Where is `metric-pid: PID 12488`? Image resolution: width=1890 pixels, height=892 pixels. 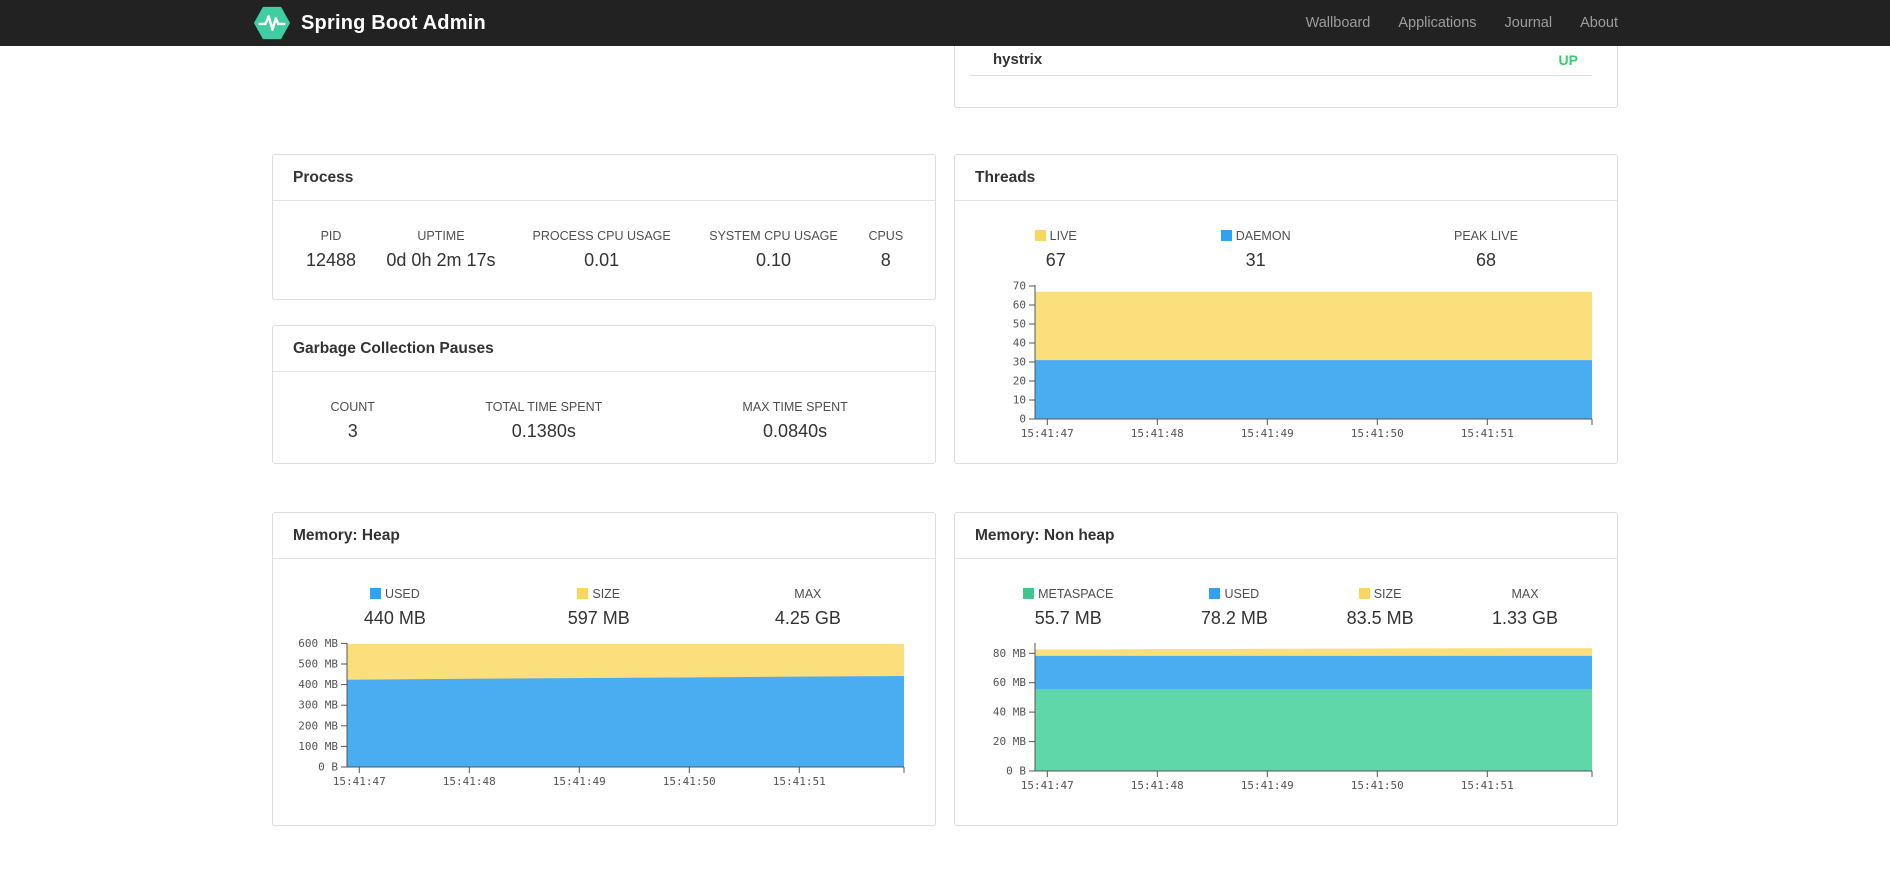 metric-pid: PID 12488 is located at coordinates (331, 249).